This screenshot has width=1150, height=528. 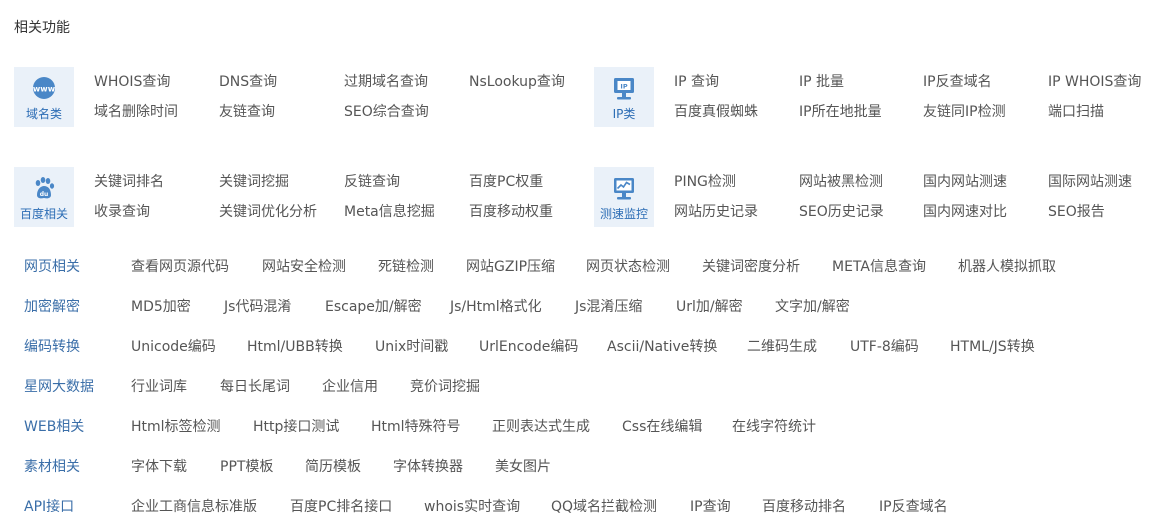 What do you see at coordinates (295, 347) in the screenshot?
I see `row-link: Html/UBB转换` at bounding box center [295, 347].